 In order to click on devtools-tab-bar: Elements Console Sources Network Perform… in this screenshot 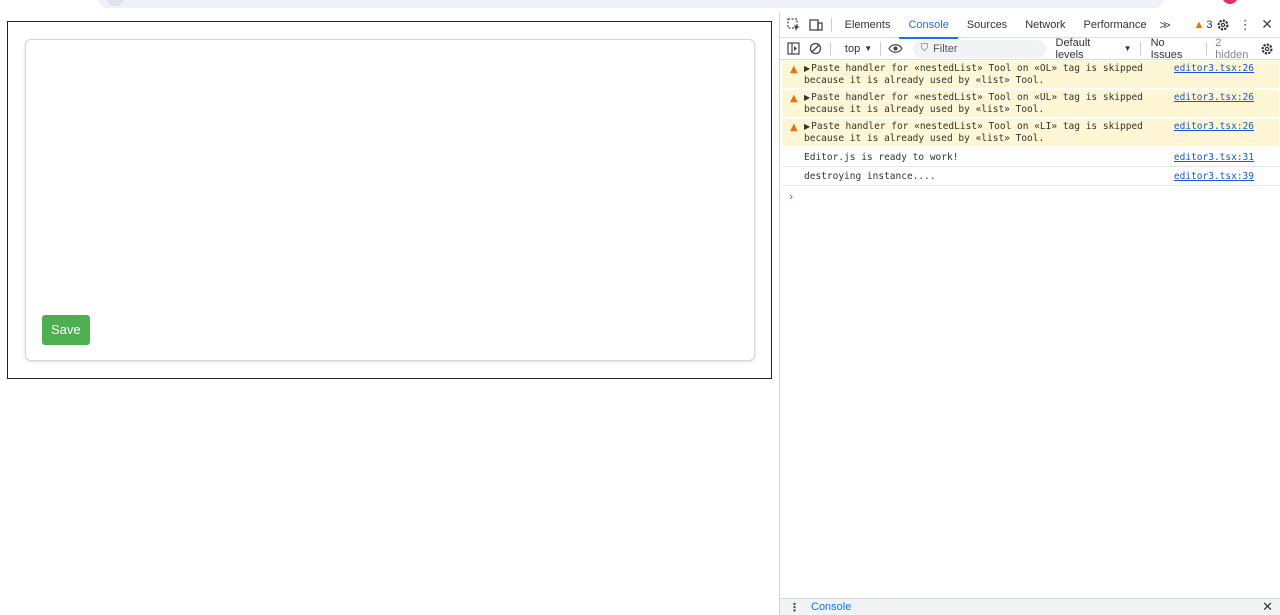, I will do `click(1030, 25)`.